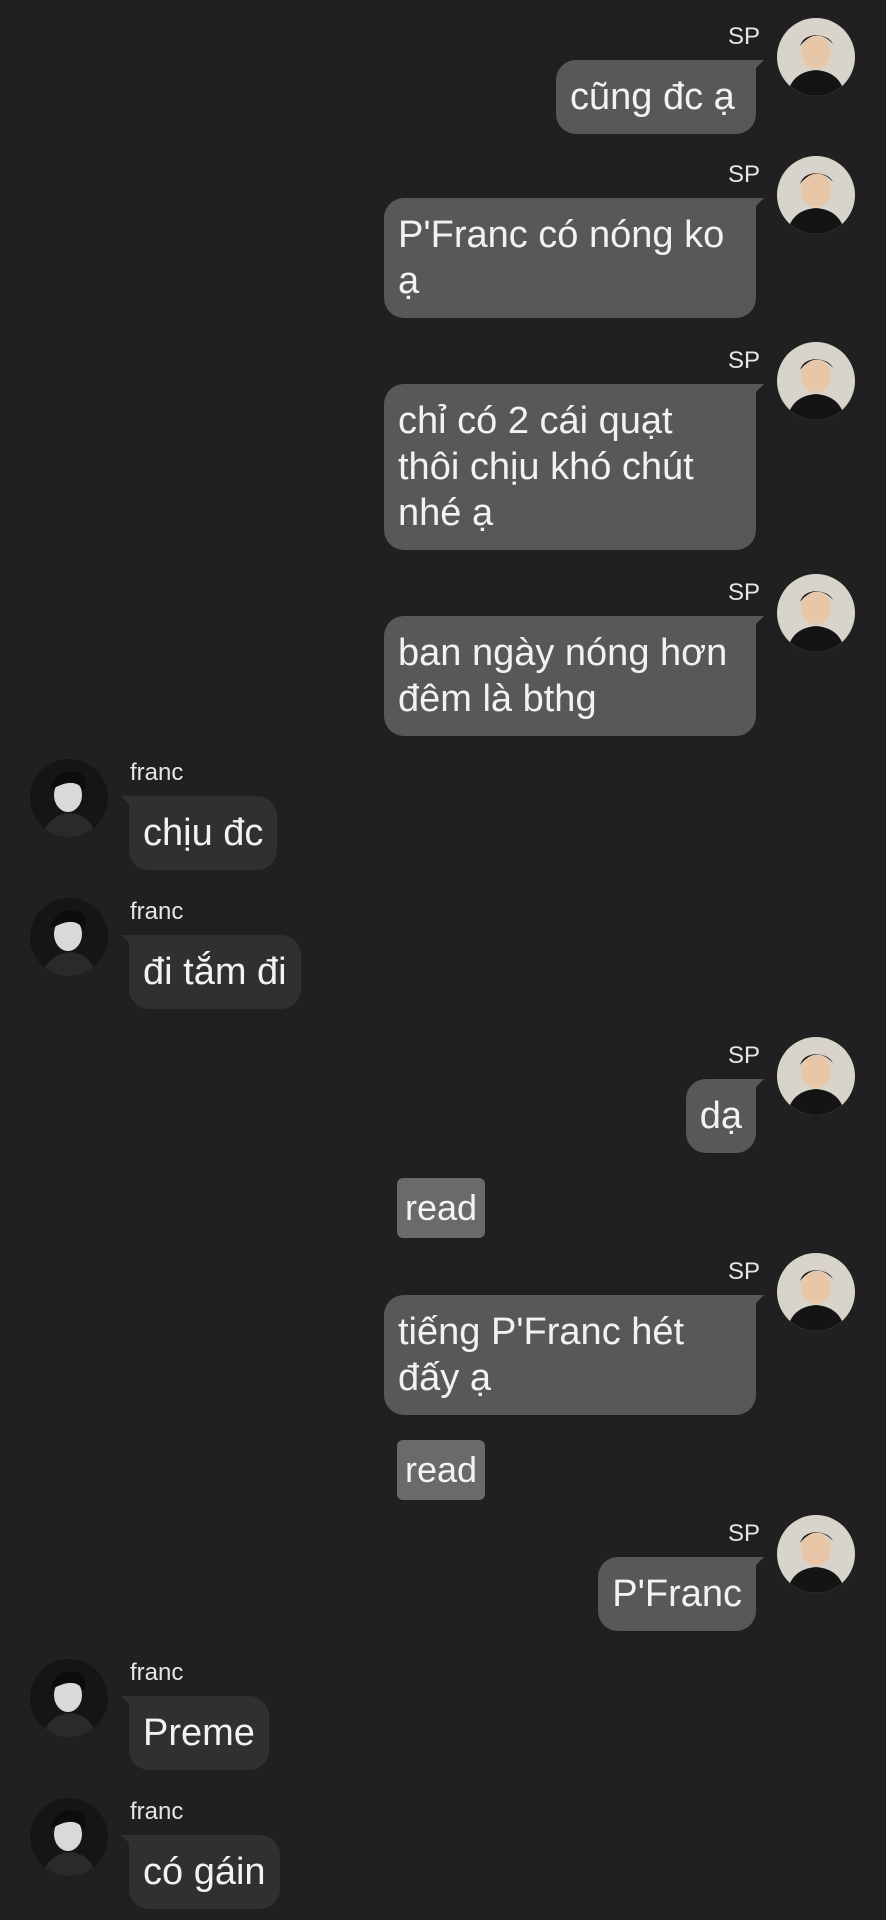 Image resolution: width=886 pixels, height=1920 pixels. What do you see at coordinates (720, 1116) in the screenshot?
I see `message-bubble: dạ` at bounding box center [720, 1116].